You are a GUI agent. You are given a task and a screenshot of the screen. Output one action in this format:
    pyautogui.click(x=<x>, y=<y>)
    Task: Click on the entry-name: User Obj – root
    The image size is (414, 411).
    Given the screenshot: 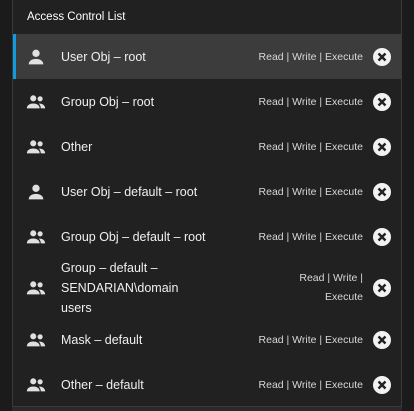 What is the action you would take?
    pyautogui.click(x=103, y=56)
    